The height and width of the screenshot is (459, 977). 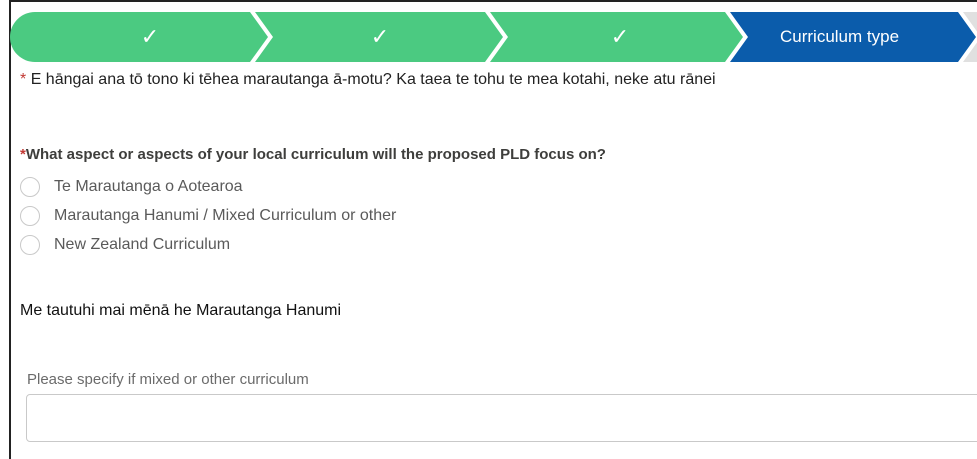 What do you see at coordinates (181, 310) in the screenshot?
I see `mixed-curriculum-heading: Me tautuhi mai mēnā he Marautanga Hanumi` at bounding box center [181, 310].